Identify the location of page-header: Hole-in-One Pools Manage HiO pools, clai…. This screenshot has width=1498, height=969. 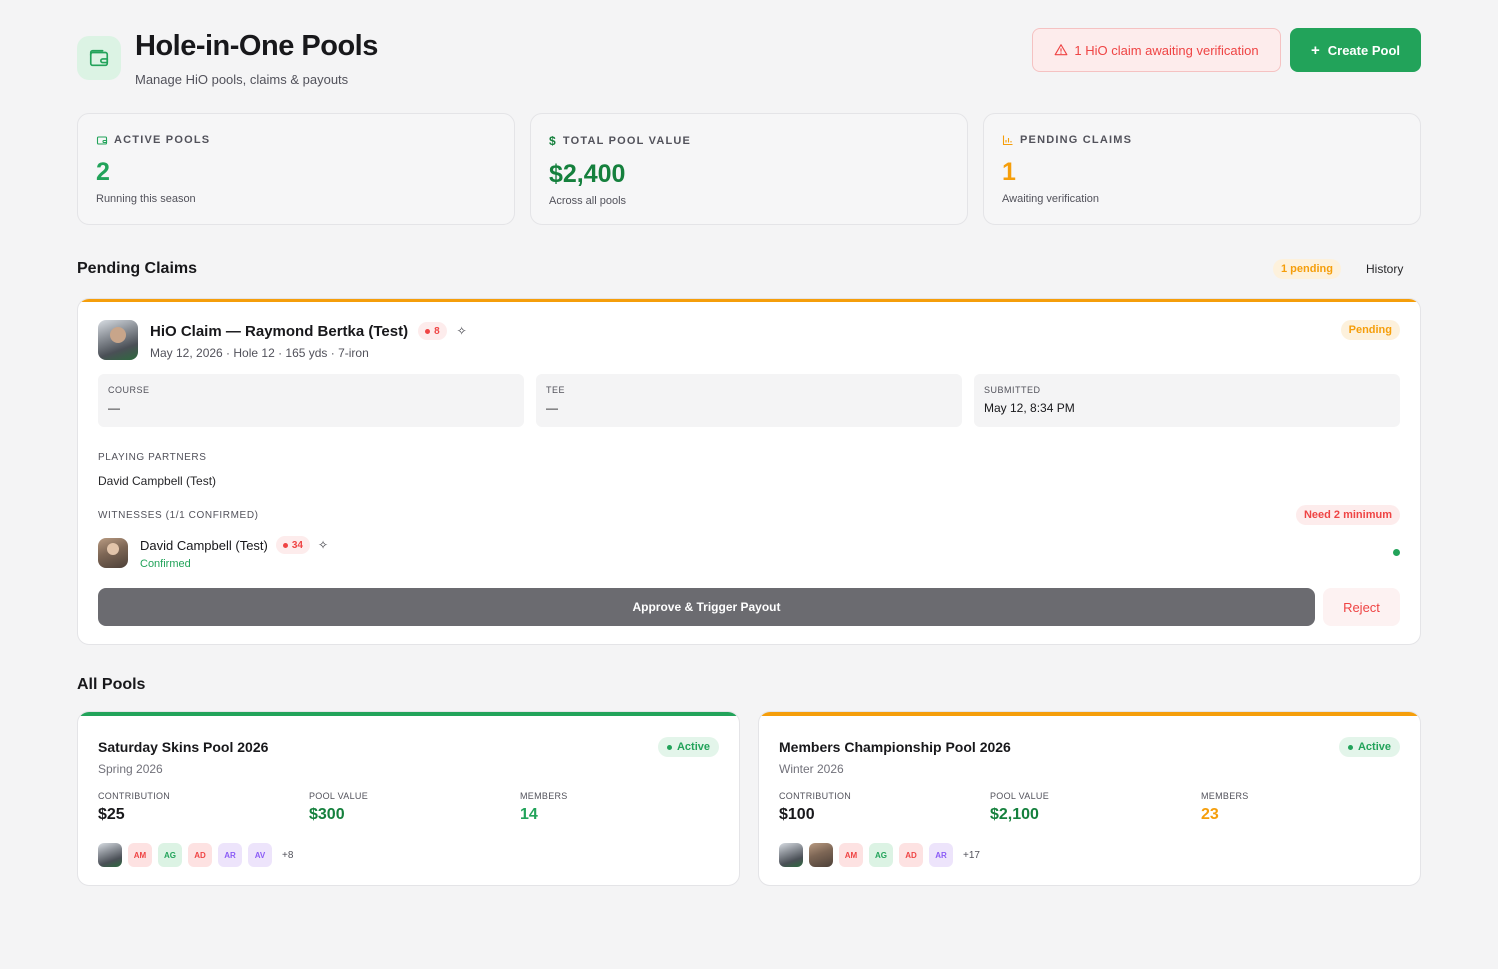
(749, 60).